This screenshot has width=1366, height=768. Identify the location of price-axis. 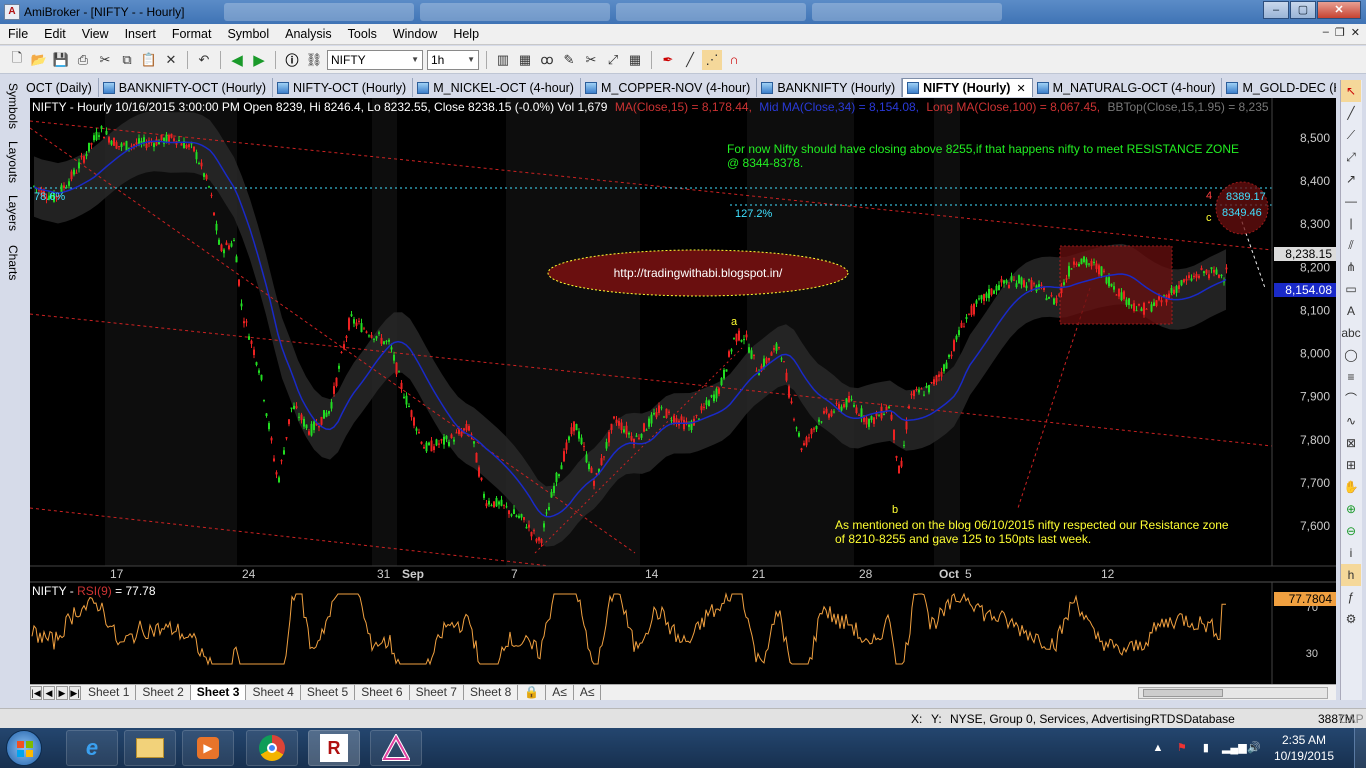
(1304, 332).